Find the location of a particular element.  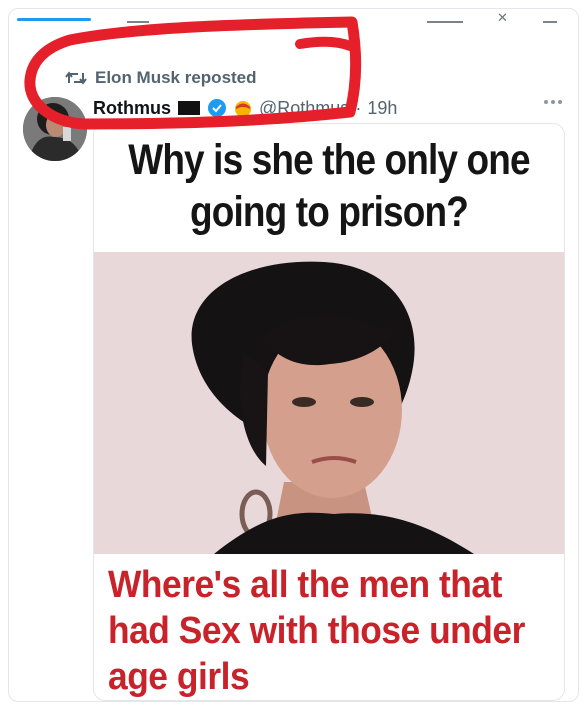

verified-icon is located at coordinates (217, 108).